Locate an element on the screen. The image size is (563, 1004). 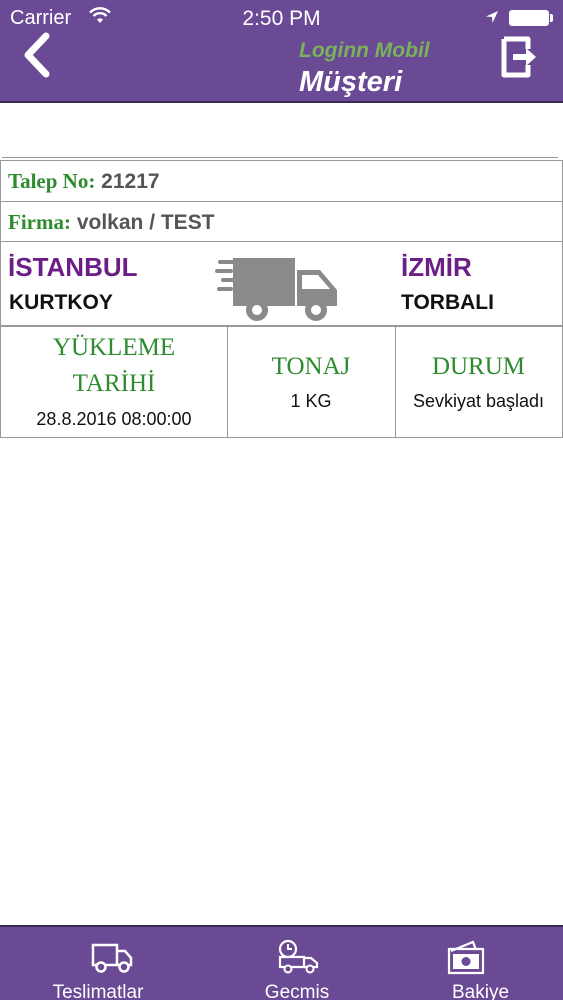
truck-icon is located at coordinates (112, 958).